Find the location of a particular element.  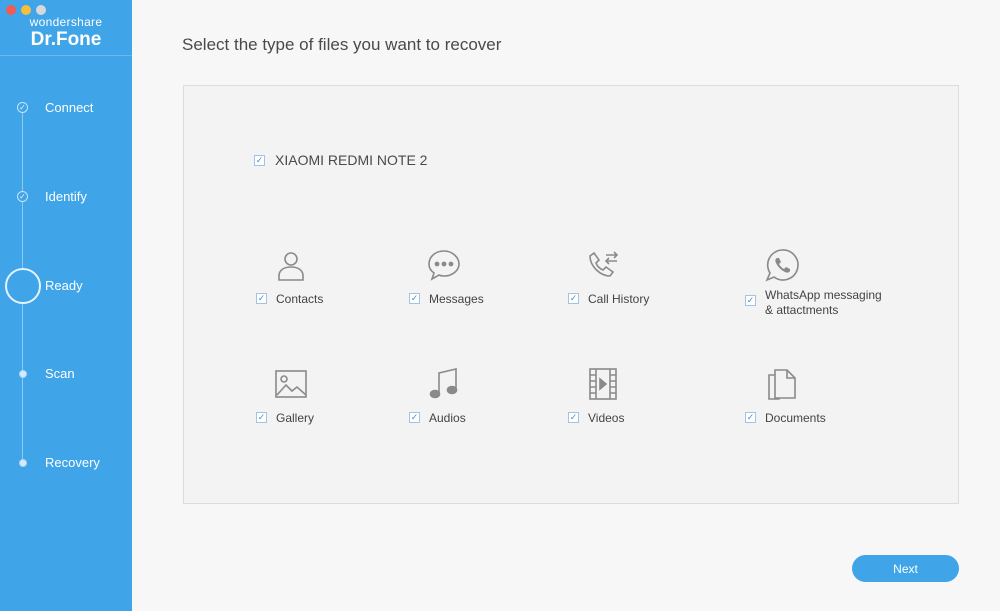

gallery-option: ✓ Gallery is located at coordinates (285, 418).